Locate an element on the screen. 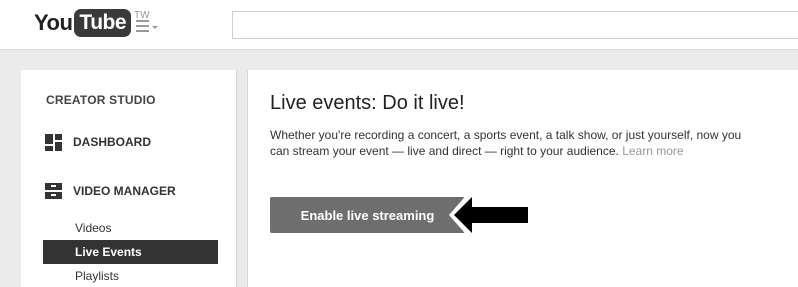 This screenshot has height=287, width=798. dashboard-icon is located at coordinates (53, 142).